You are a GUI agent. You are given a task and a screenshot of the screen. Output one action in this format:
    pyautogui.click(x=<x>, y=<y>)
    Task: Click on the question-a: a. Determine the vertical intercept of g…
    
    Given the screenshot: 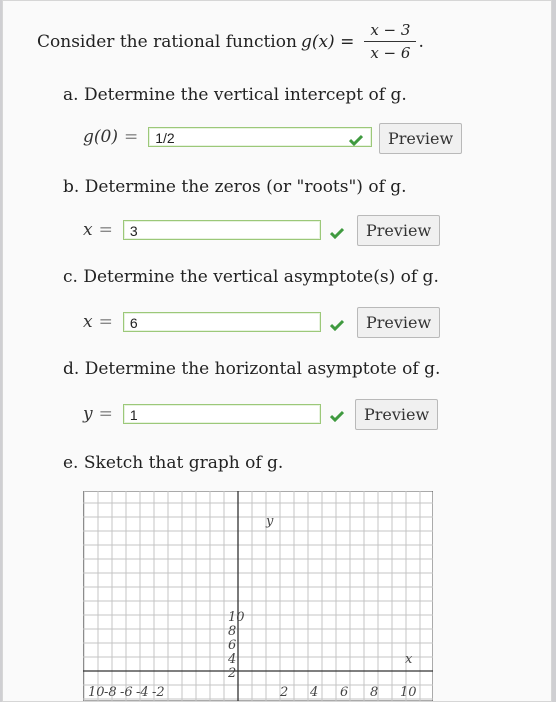 What is the action you would take?
    pyautogui.click(x=235, y=95)
    